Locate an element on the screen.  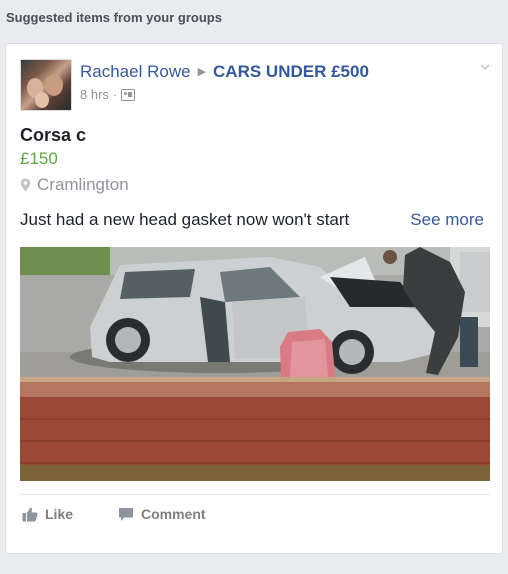
post-time: 8 hrs is located at coordinates (94, 94).